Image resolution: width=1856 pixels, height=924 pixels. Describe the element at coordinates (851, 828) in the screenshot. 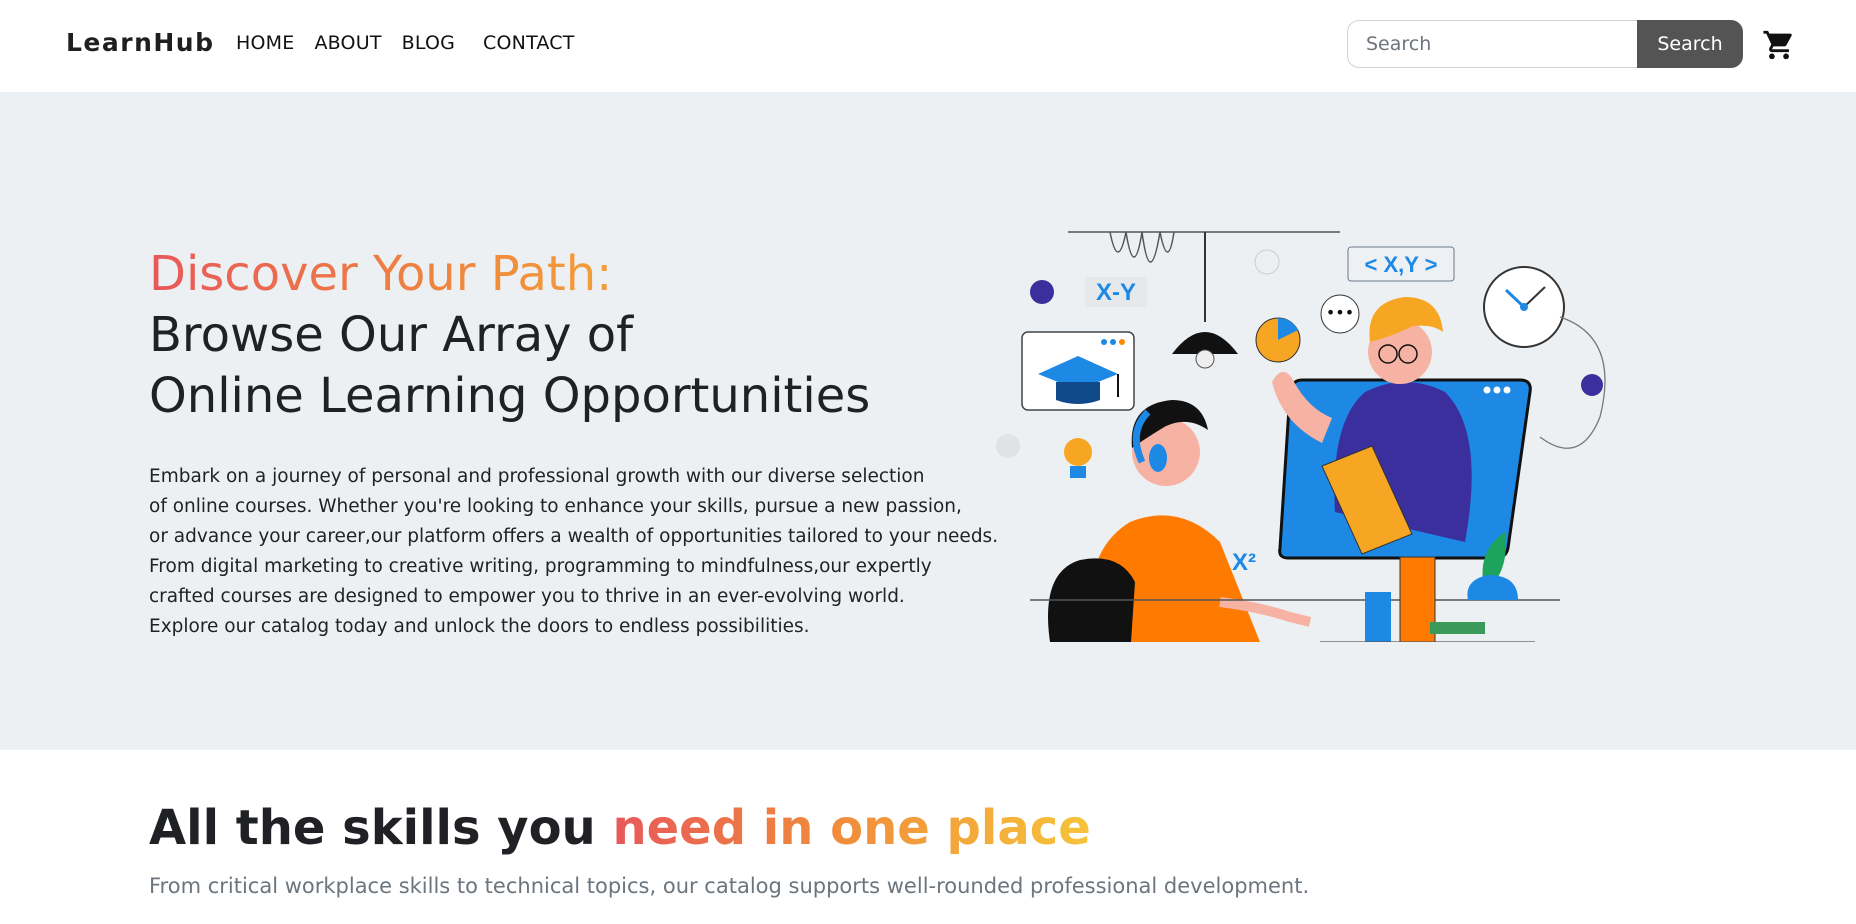

I see `skills-title-highlight: need in one place` at that location.